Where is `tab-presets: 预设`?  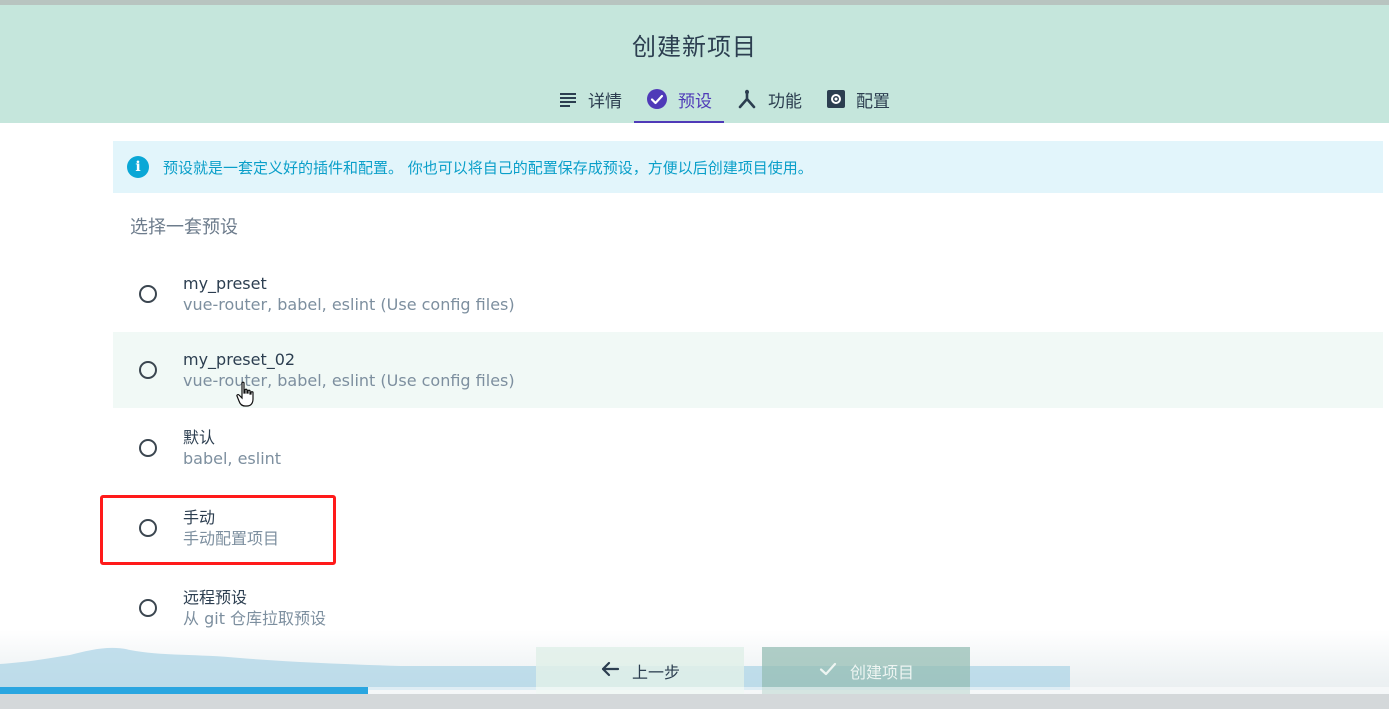
tab-presets: 预设 is located at coordinates (679, 99).